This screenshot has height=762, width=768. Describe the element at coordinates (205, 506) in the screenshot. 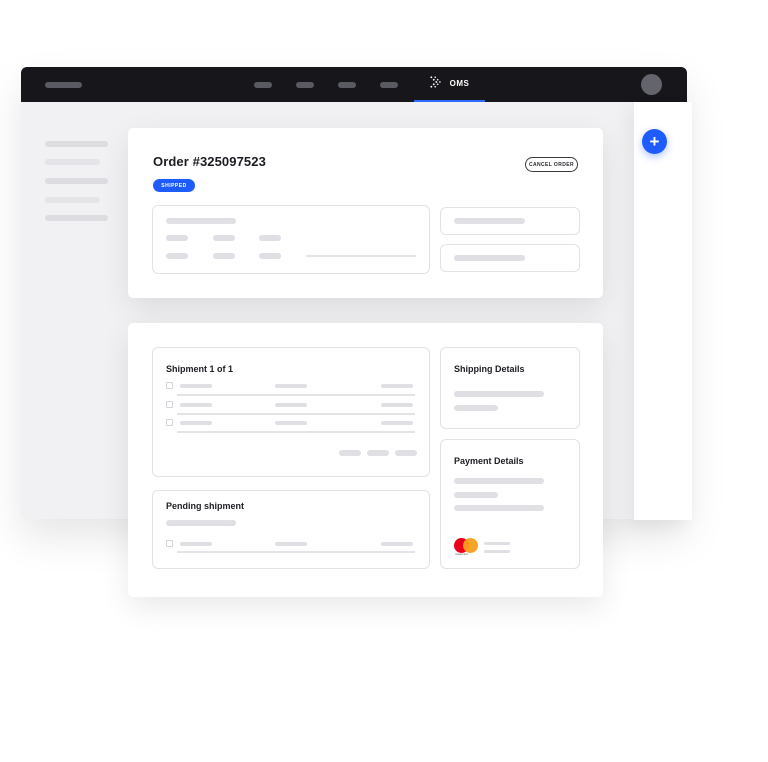

I see `pending-shipment-title: Pending shipment` at that location.